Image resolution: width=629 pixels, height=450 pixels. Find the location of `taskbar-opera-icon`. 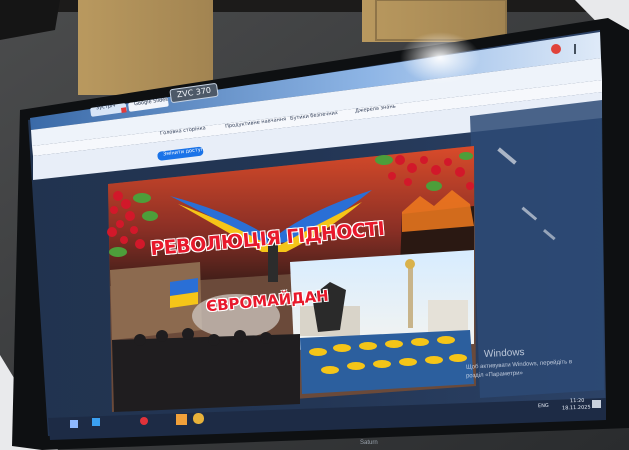

taskbar-opera-icon is located at coordinates (144, 421).